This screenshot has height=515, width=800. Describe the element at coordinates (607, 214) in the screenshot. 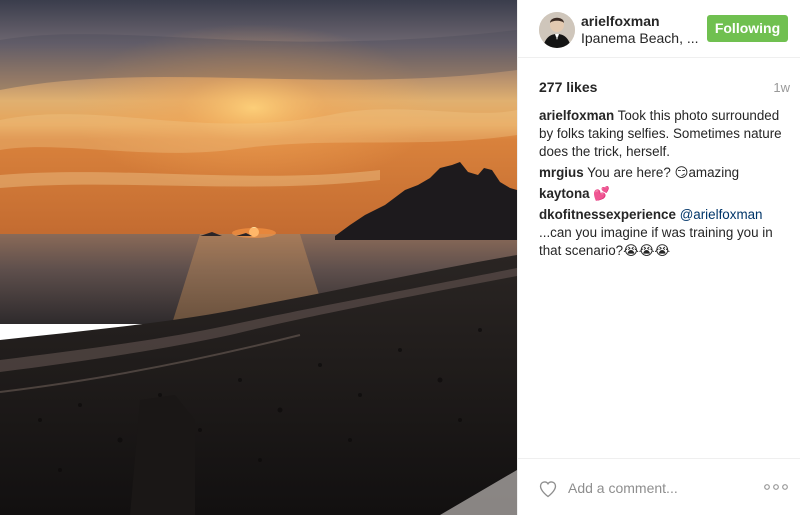

I see `comment-author: dkofitnessexperience` at that location.